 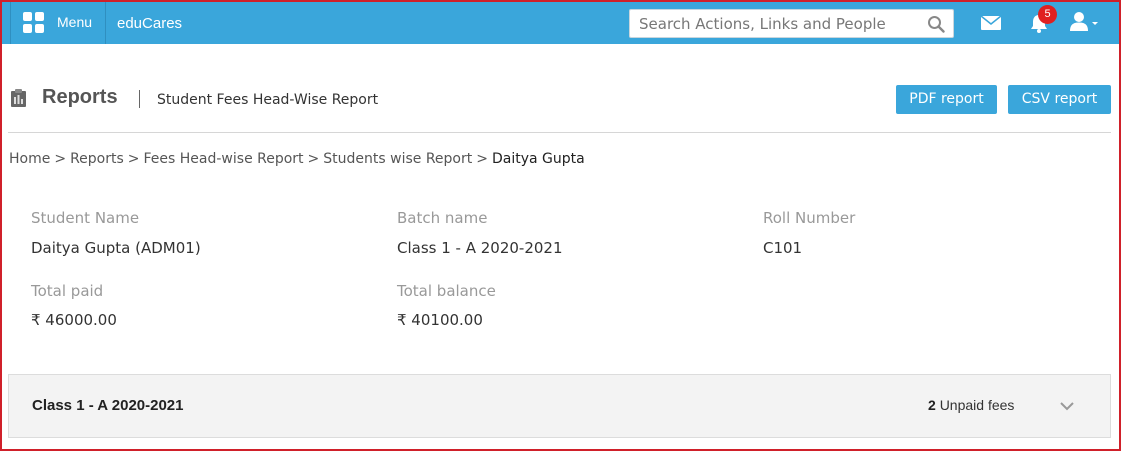 What do you see at coordinates (559, 406) in the screenshot?
I see `batch-accordion: Class 1 - A 2020-2021 2 Unpaid fees` at bounding box center [559, 406].